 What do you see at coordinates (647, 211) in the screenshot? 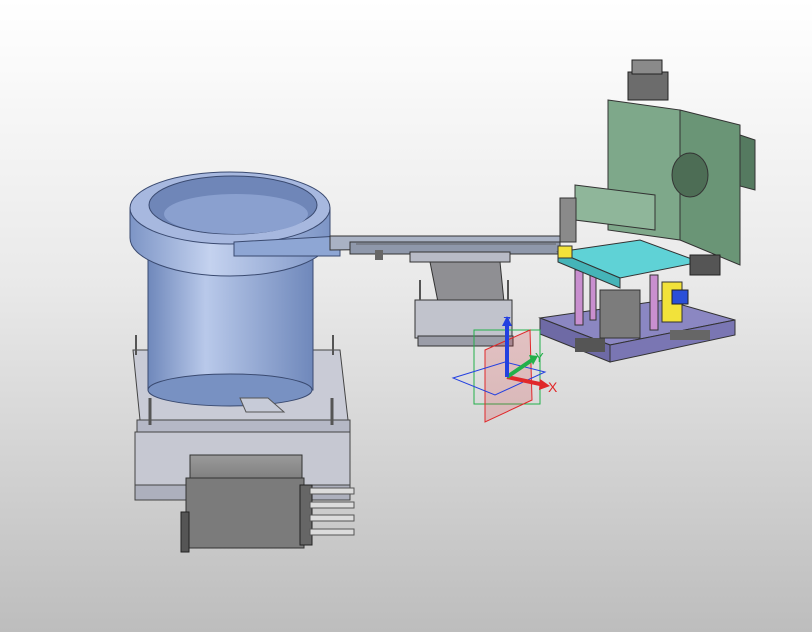
I see `assembly-station` at bounding box center [647, 211].